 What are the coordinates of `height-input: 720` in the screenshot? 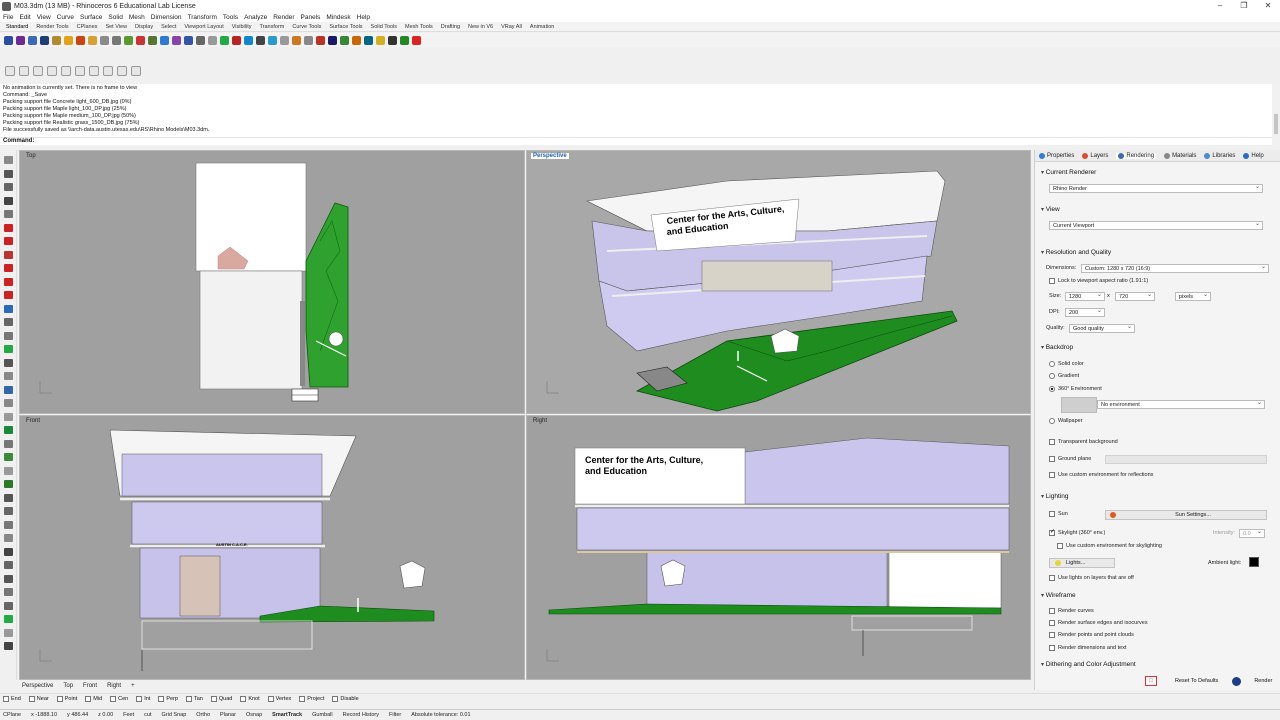 It's located at (1135, 296).